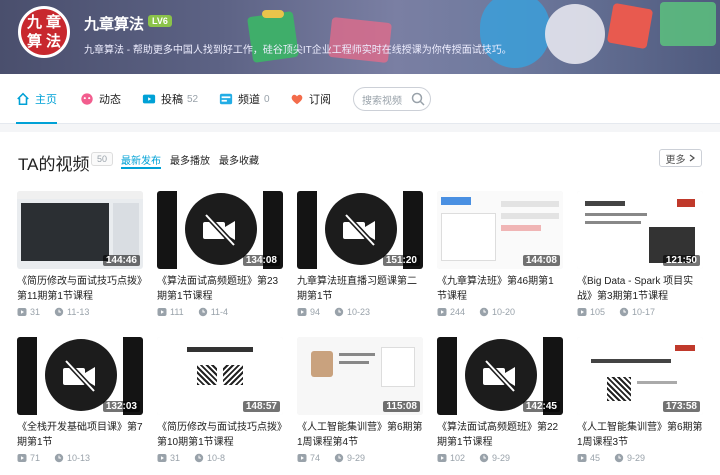  Describe the element at coordinates (261, 260) in the screenshot. I see `video-duration: 134:08` at that location.